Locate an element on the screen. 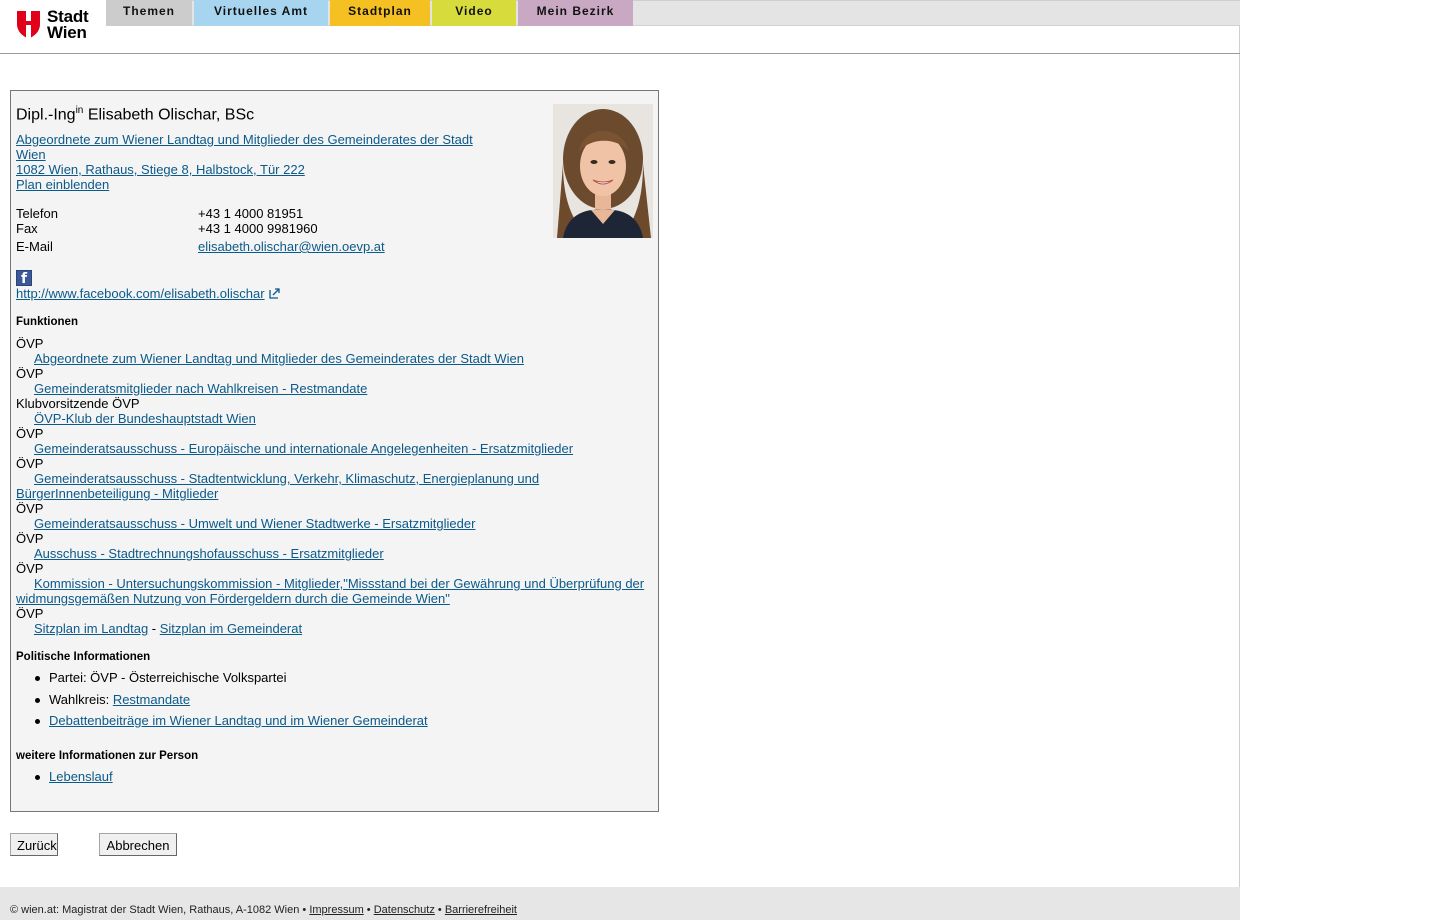  lebenslauf-link: Lebenslauf is located at coordinates (74, 776).